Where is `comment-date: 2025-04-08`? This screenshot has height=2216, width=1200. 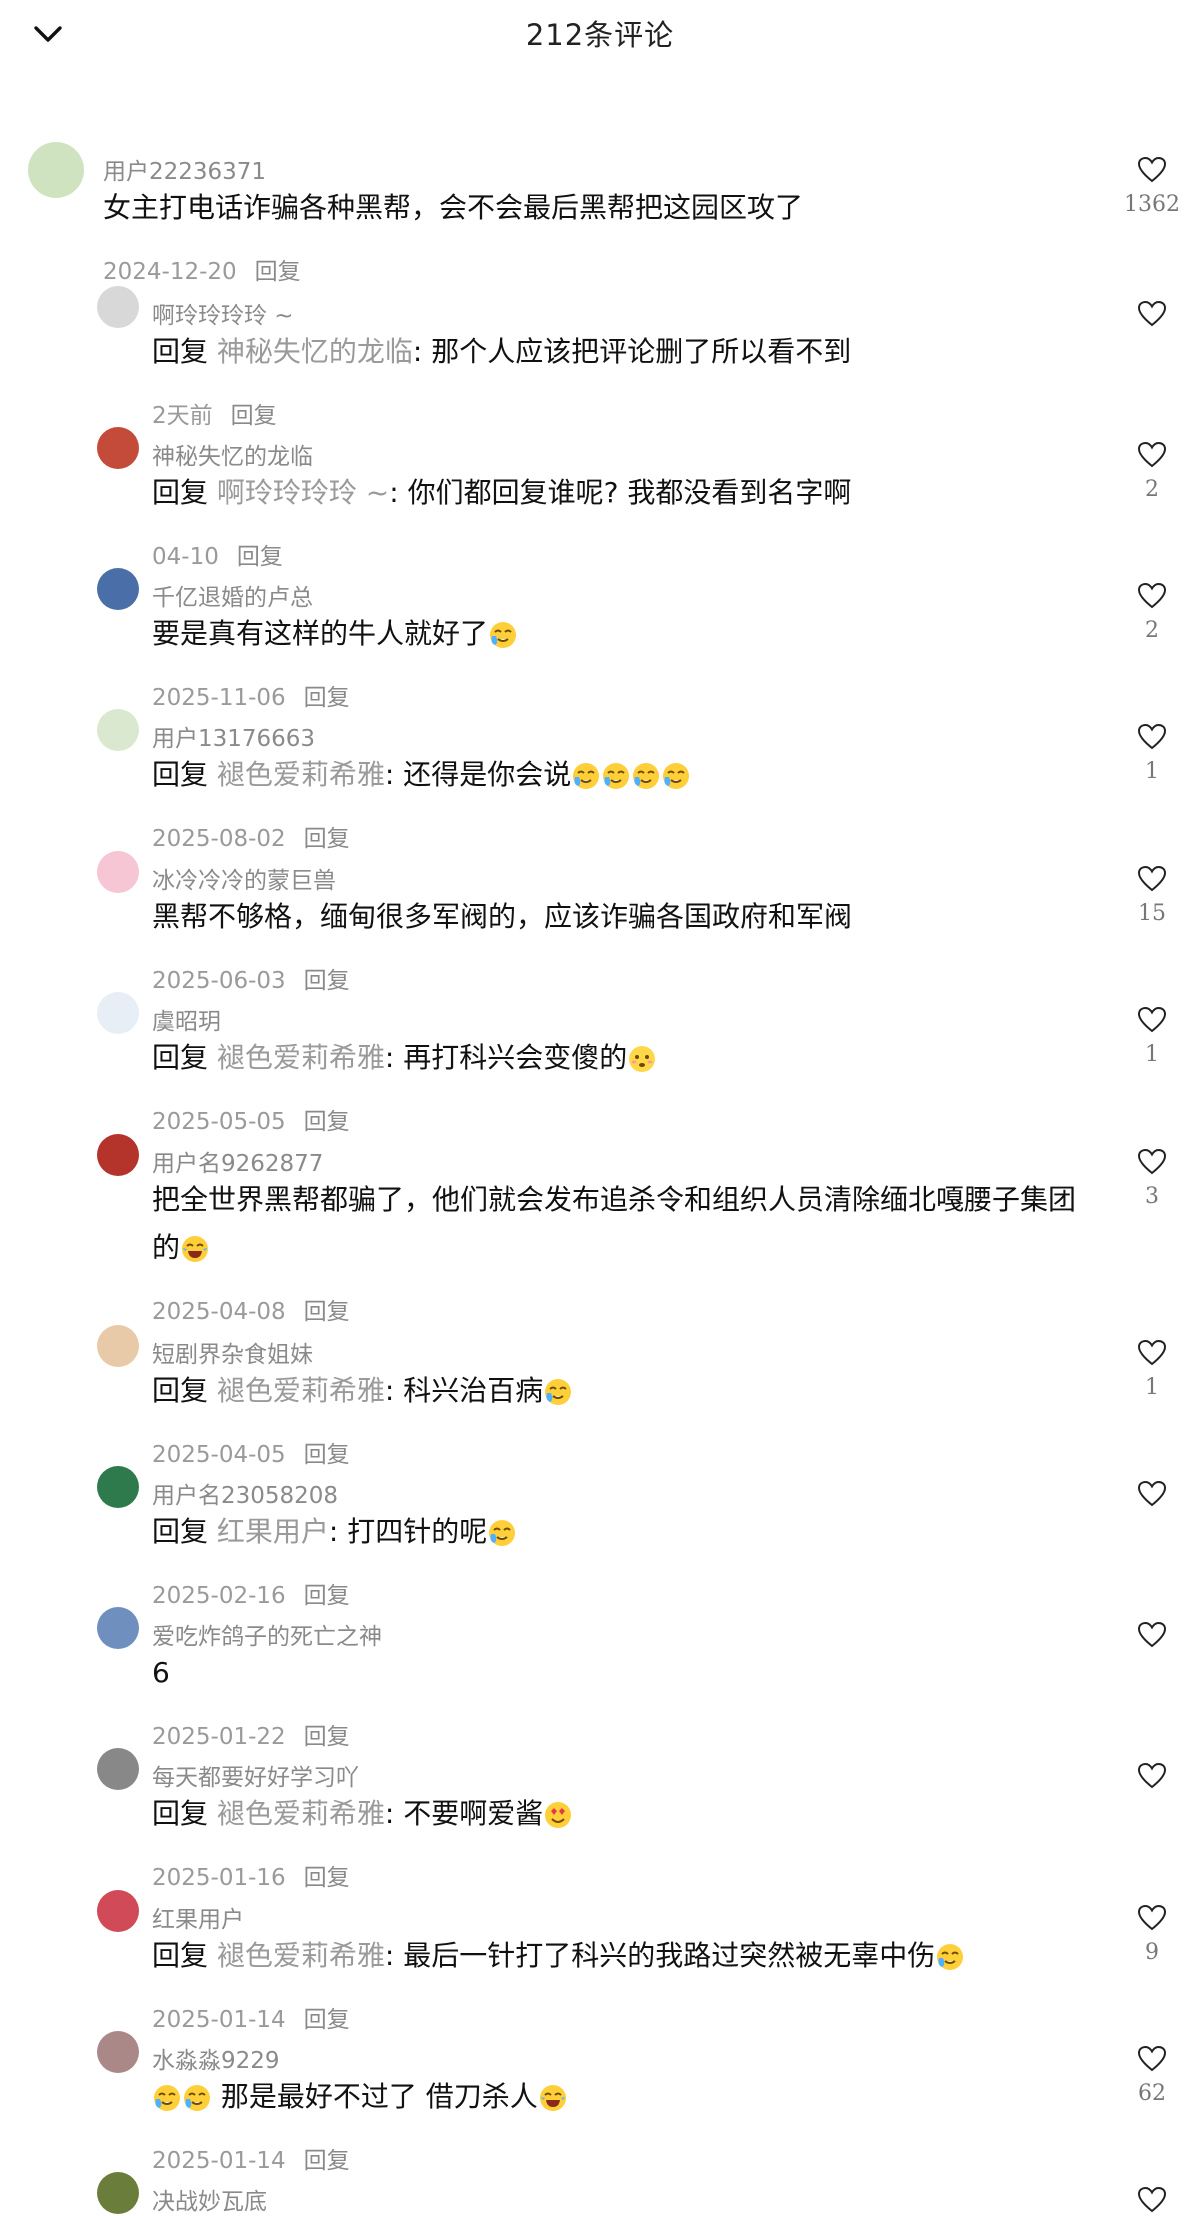
comment-date: 2025-04-08 is located at coordinates (219, 1312).